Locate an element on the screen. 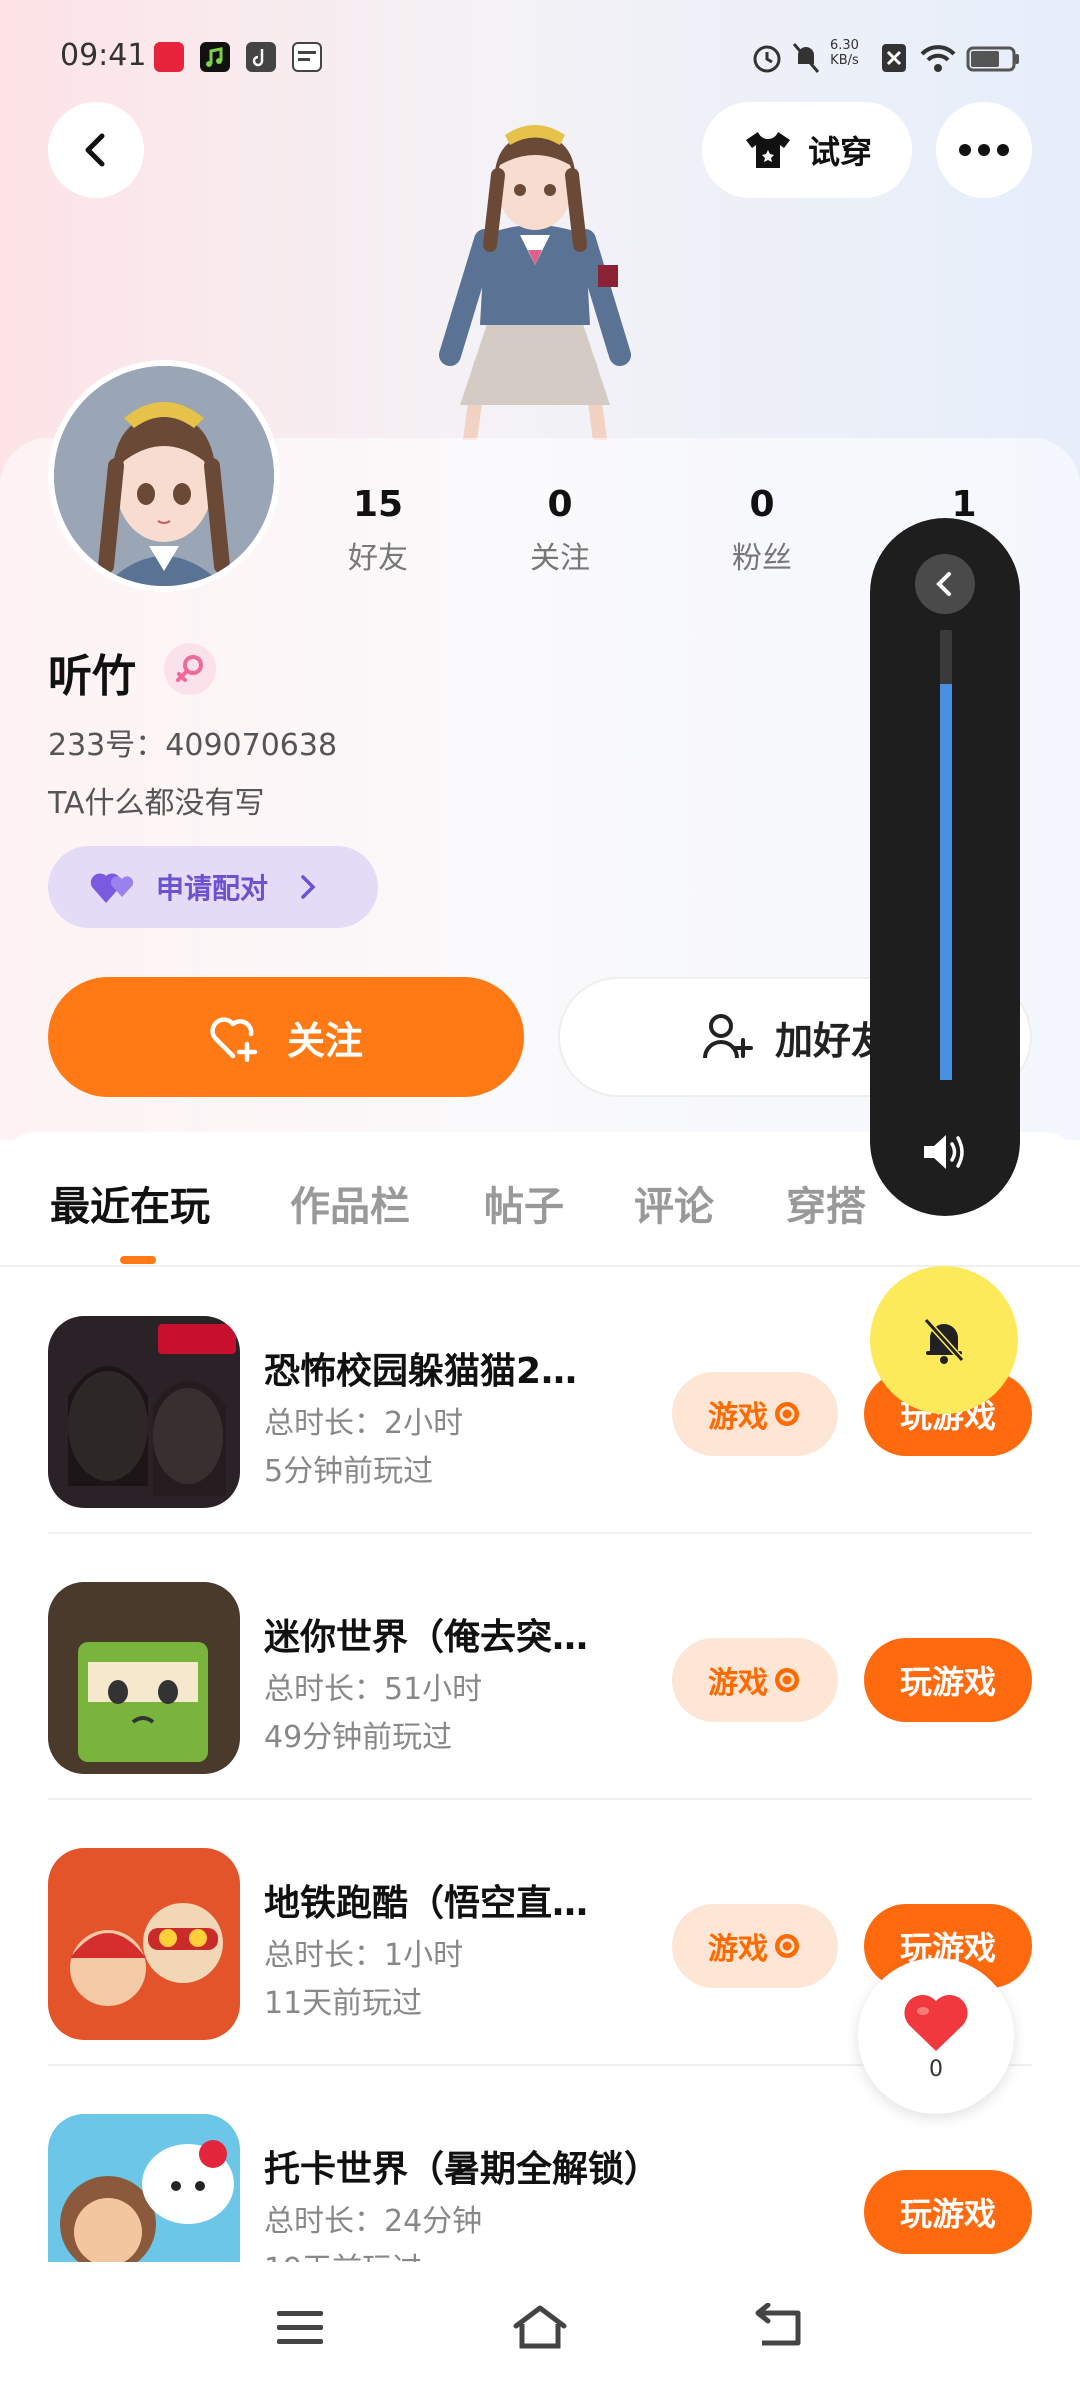  game-duration: 总时长：24分钟 is located at coordinates (373, 2221).